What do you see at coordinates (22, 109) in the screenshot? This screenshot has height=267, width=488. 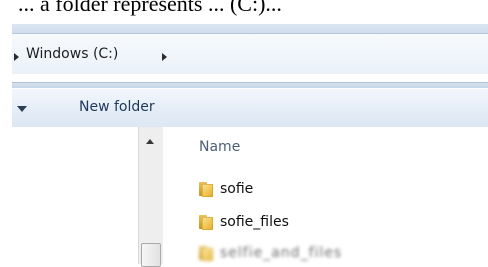 I see `organize-dropdown-icon` at bounding box center [22, 109].